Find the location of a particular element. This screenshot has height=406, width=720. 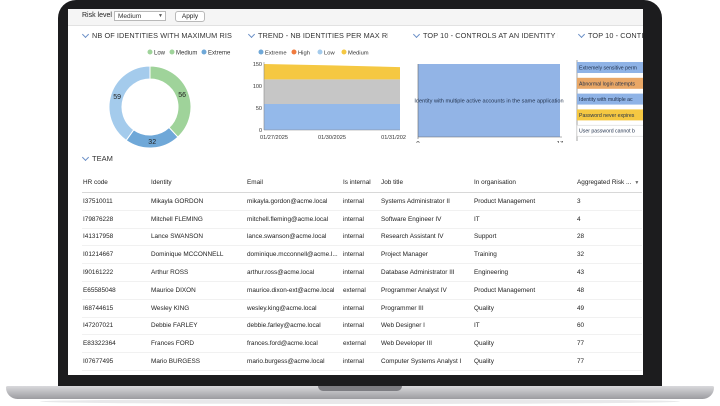

panel-title-top10: TOP 10 - CONTI is located at coordinates (610, 35).